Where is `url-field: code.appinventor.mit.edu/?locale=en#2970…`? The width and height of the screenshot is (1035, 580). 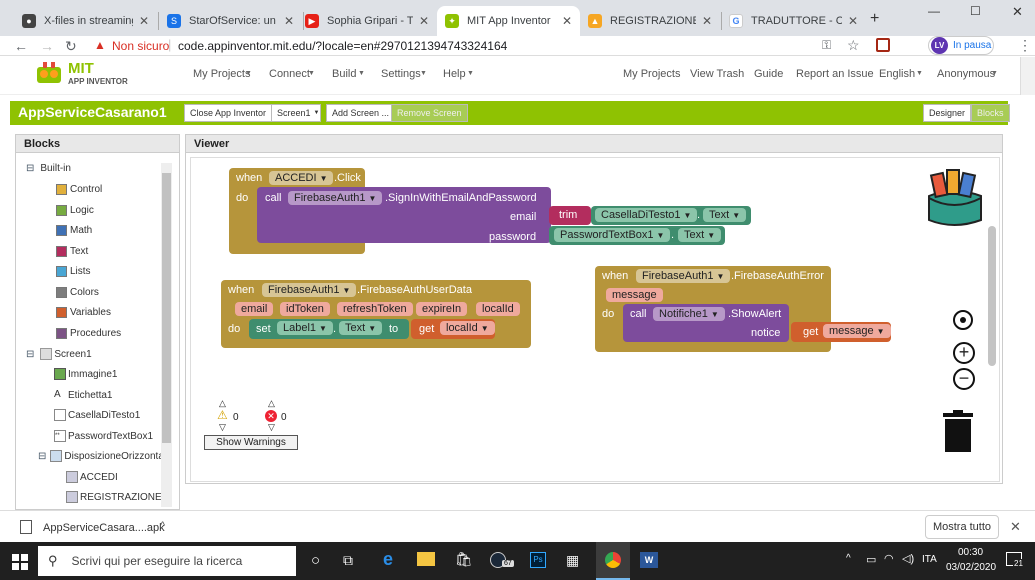
url-field: code.appinventor.mit.edu/?locale=en#2970… is located at coordinates (342, 46).